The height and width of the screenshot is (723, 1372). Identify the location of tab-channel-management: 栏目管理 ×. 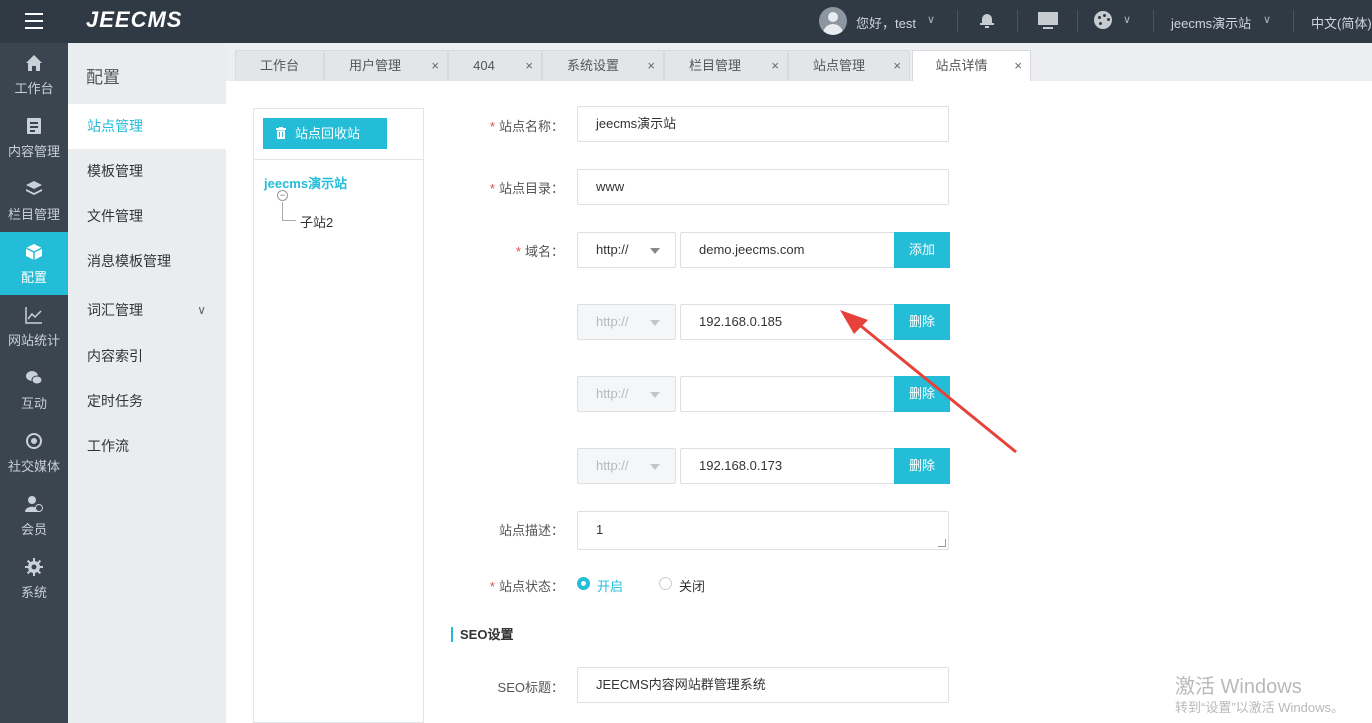
(726, 65).